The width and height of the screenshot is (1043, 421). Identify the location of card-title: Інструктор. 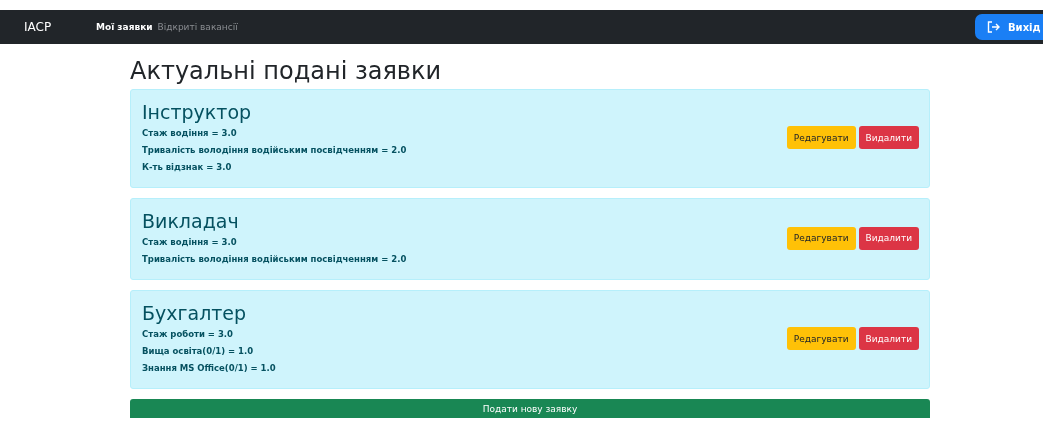
(197, 112).